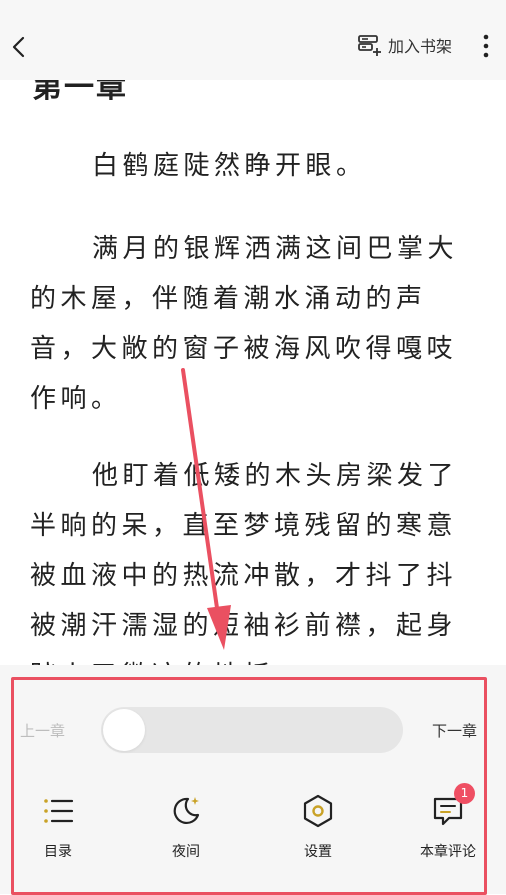  Describe the element at coordinates (464, 793) in the screenshot. I see `comments-count-badge: 1` at that location.